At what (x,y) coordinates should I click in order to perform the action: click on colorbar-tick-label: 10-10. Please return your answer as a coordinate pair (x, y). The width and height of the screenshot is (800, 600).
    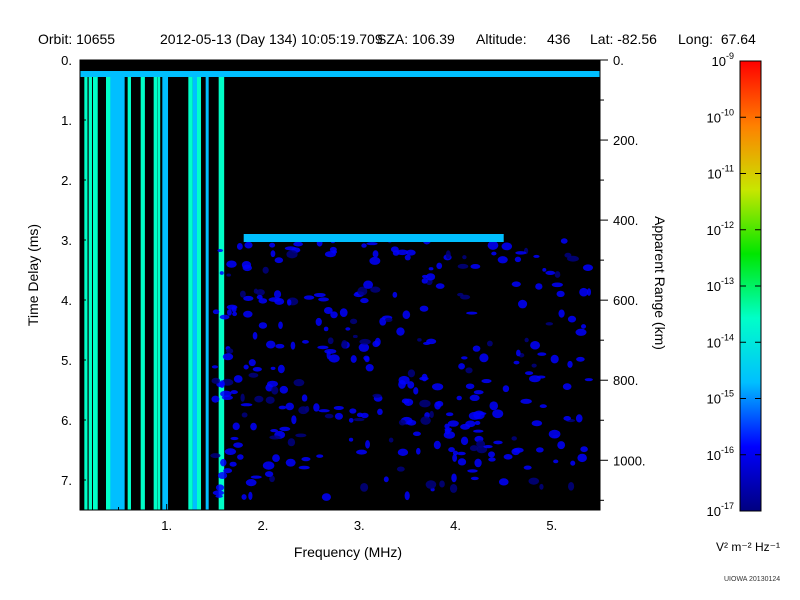
    Looking at the image, I should click on (720, 116).